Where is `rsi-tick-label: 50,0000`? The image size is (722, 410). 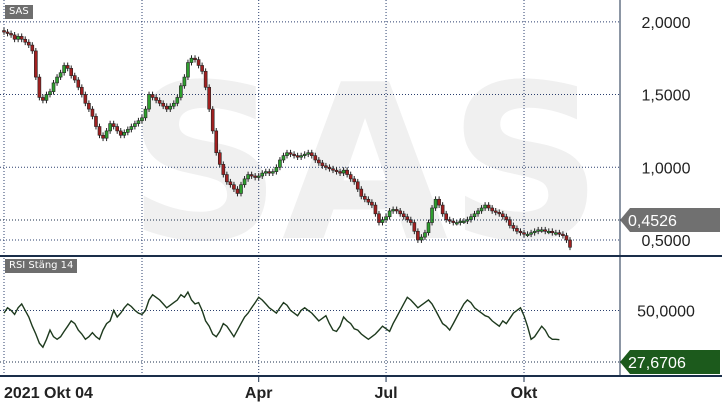 rsi-tick-label: 50,0000 is located at coordinates (666, 311).